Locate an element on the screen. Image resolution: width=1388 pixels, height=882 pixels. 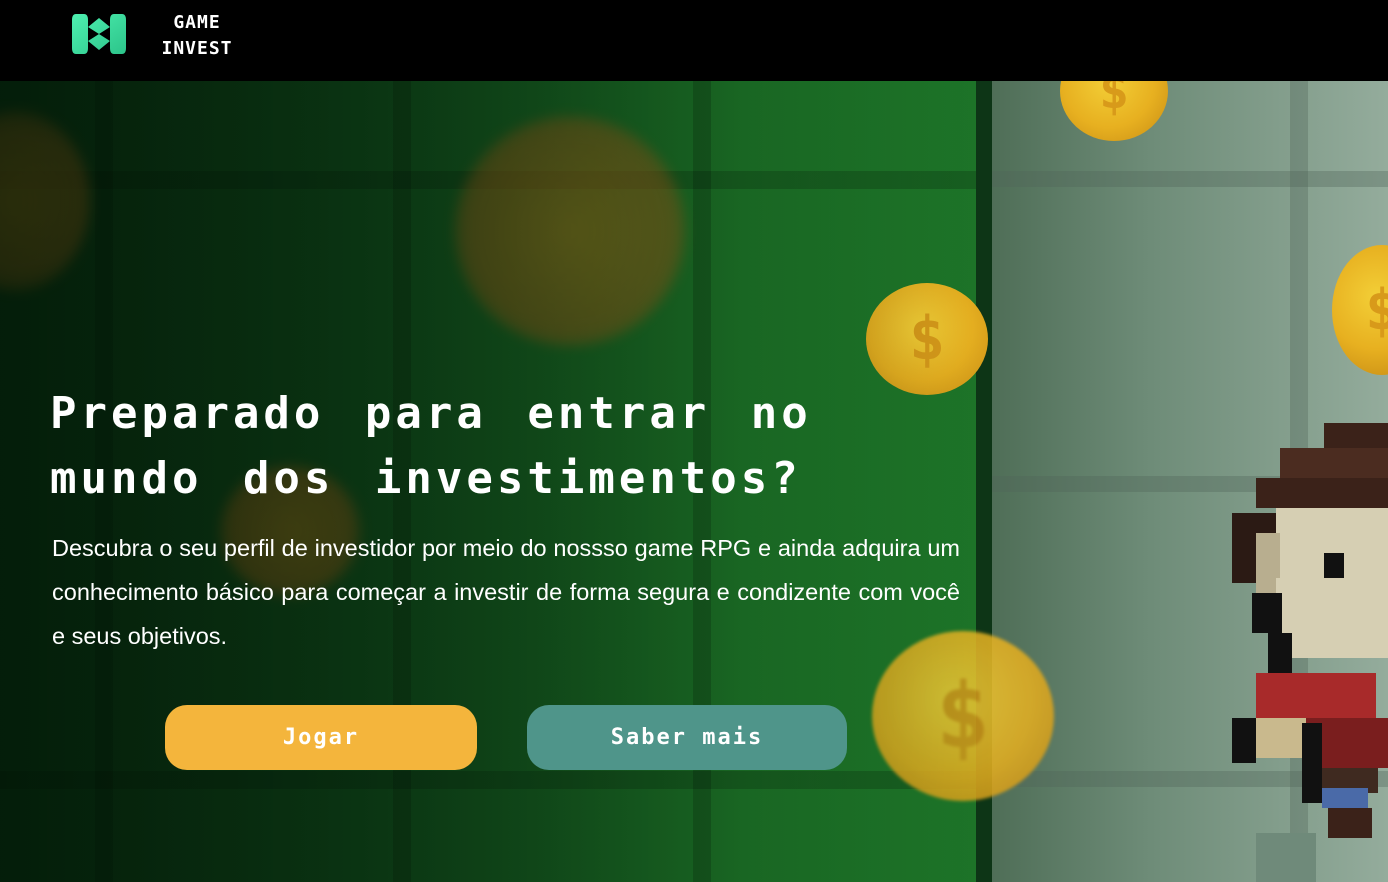
brand-line-game: GAME is located at coordinates (197, 22).